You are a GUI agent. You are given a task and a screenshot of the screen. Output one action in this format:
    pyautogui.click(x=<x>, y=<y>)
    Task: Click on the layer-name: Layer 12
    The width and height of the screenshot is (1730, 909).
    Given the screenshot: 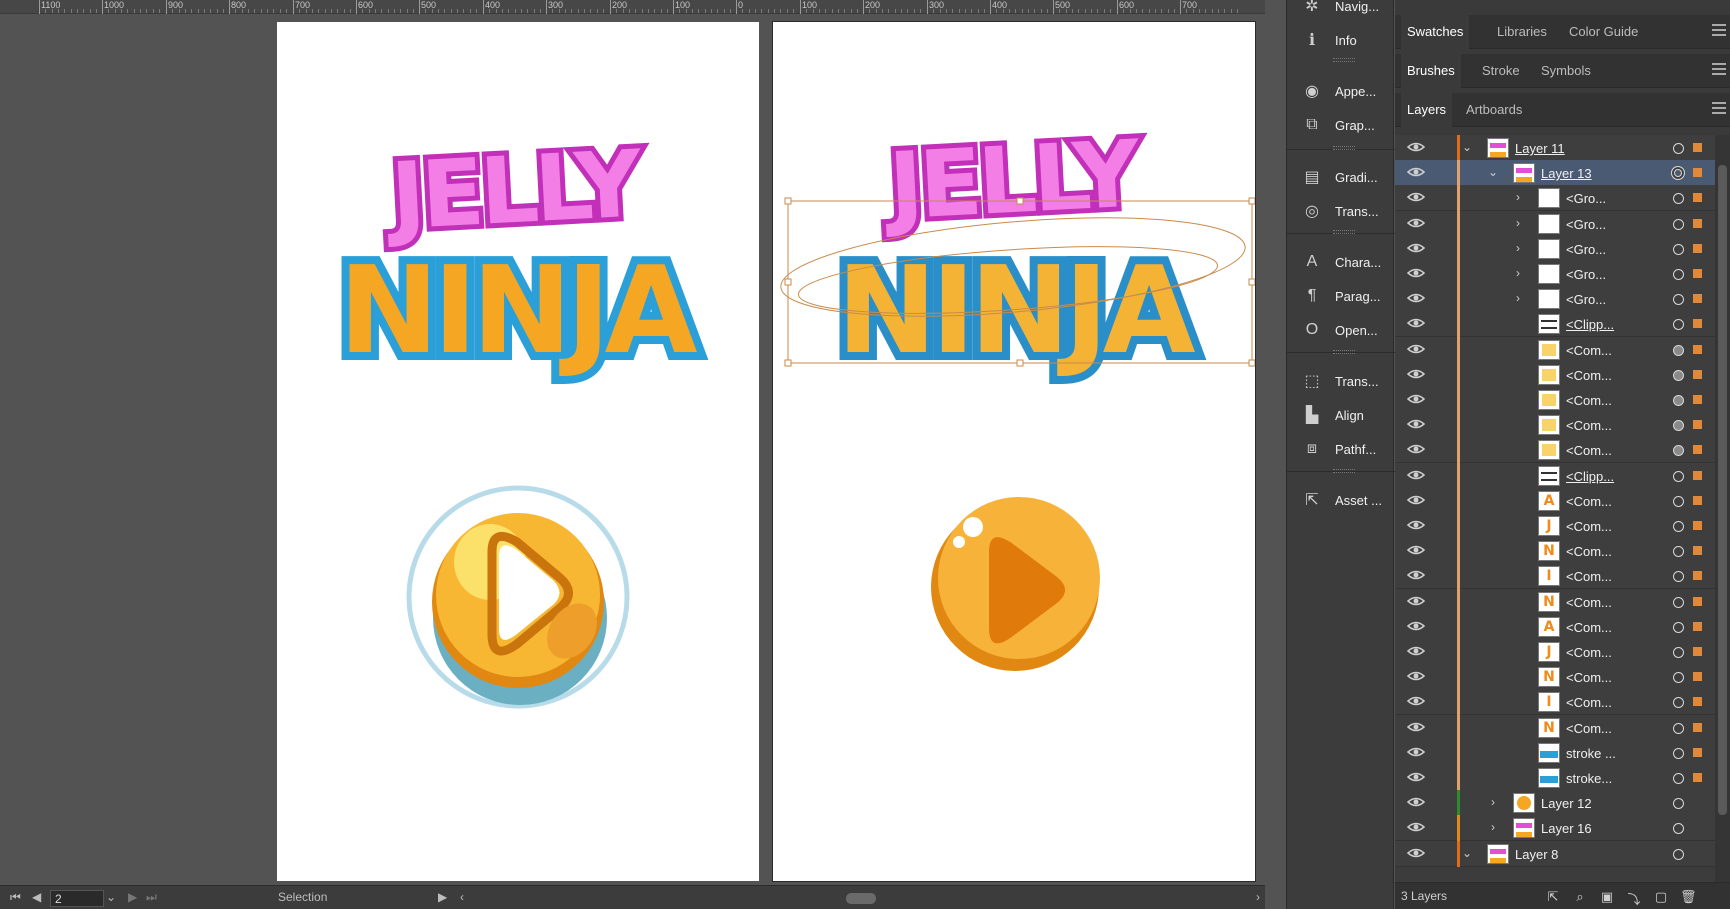 What is the action you would take?
    pyautogui.click(x=1566, y=803)
    